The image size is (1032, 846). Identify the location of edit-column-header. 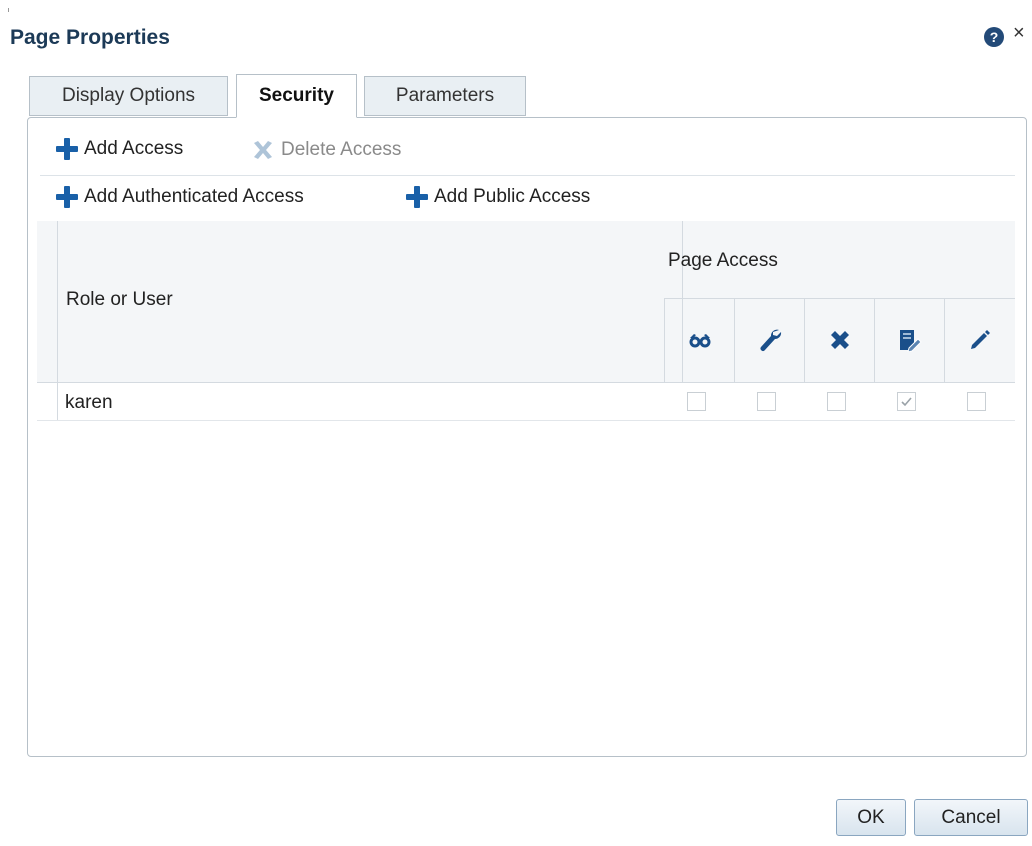
(979, 340).